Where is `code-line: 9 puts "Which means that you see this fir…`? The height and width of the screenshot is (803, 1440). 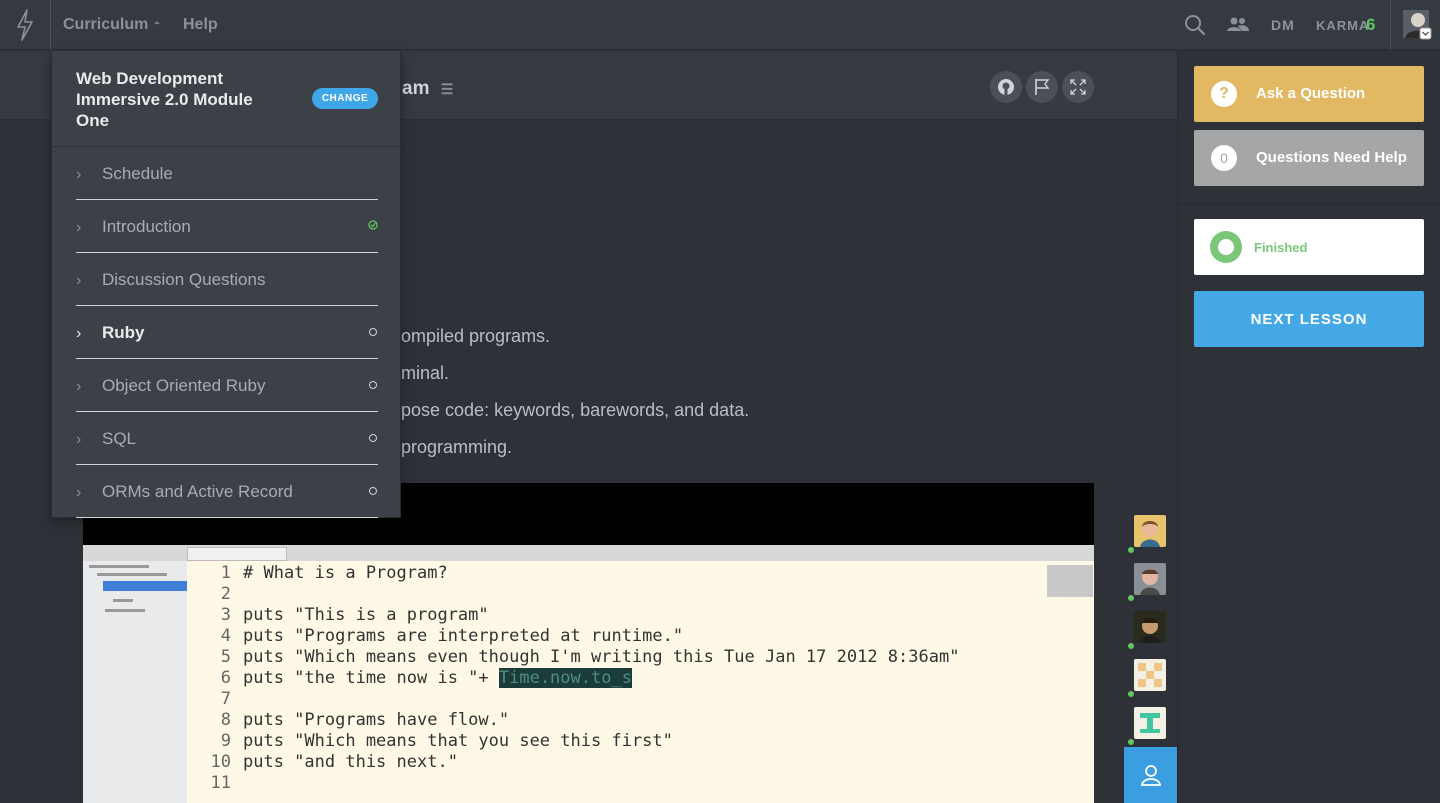 code-line: 9 puts "Which means that you see this fir… is located at coordinates (438, 741).